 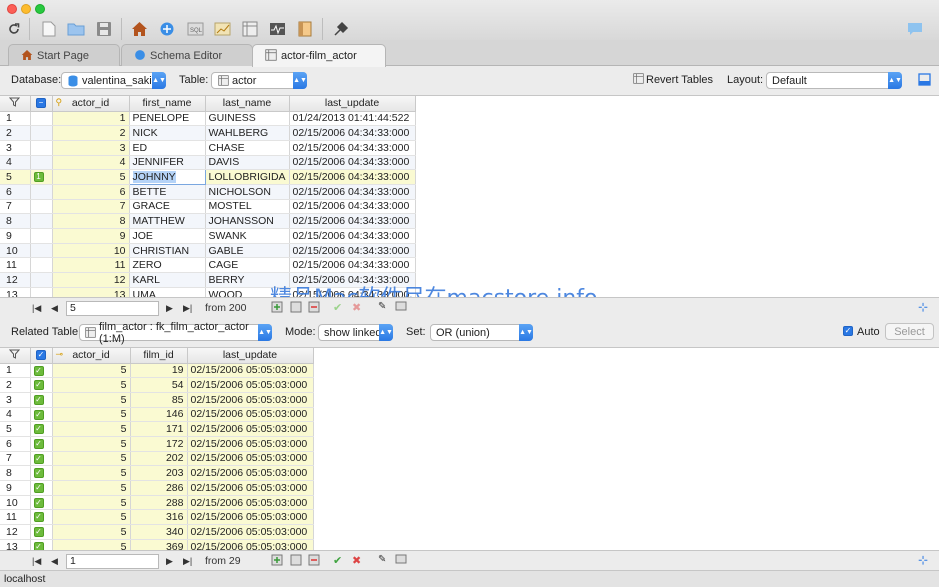 What do you see at coordinates (909, 331) in the screenshot?
I see `select-button: Select` at bounding box center [909, 331].